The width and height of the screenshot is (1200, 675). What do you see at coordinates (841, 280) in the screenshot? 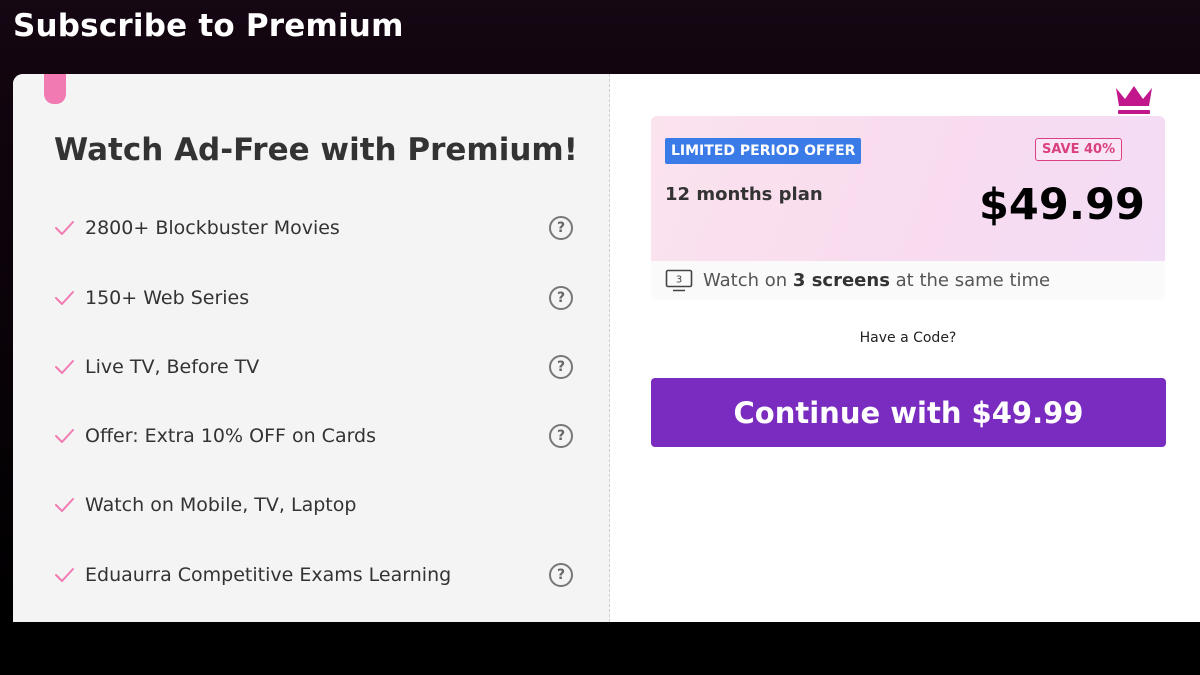
I see `screens-count: 3 screens` at bounding box center [841, 280].